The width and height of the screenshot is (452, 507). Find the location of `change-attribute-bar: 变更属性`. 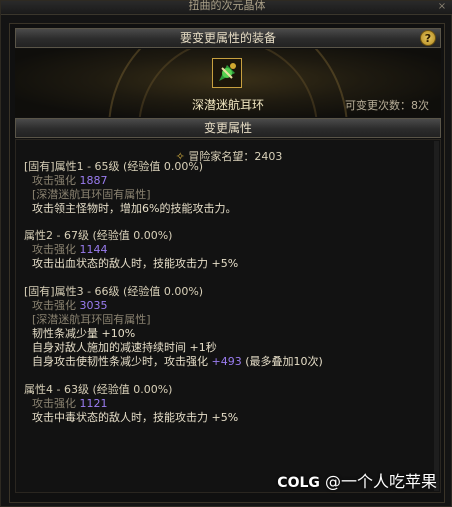

change-attribute-bar: 变更属性 is located at coordinates (228, 128).